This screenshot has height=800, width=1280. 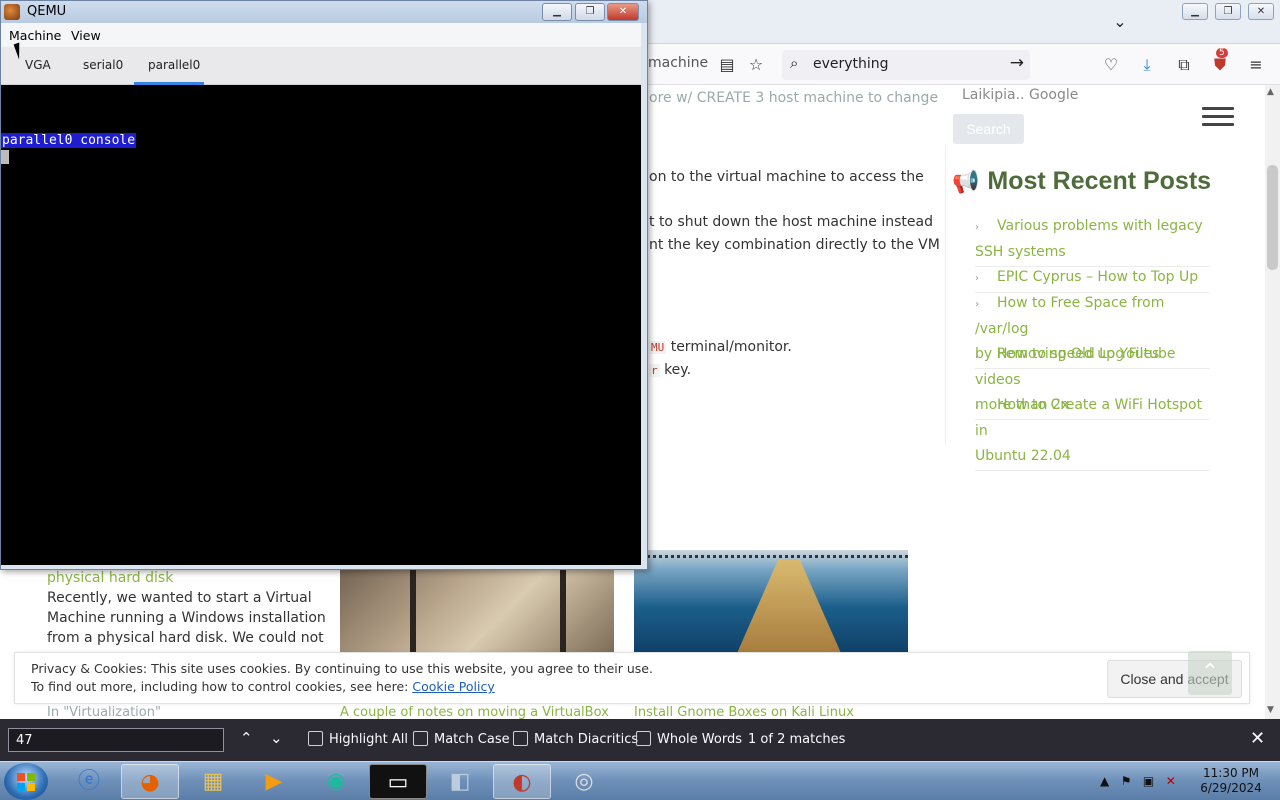 I want to click on page-scrollbar: ▲ ▼, so click(x=1272, y=402).